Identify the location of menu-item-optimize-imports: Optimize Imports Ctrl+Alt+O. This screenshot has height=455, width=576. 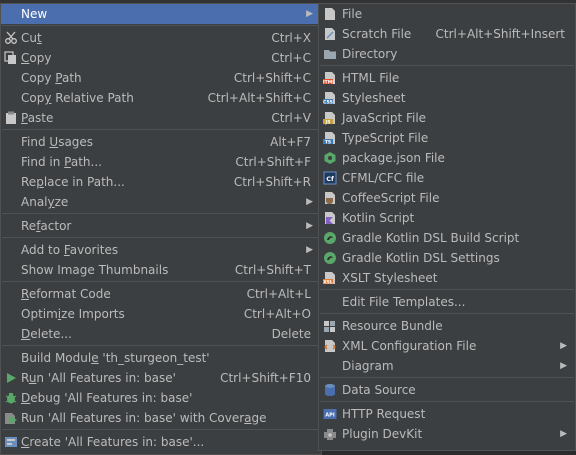
(161, 314).